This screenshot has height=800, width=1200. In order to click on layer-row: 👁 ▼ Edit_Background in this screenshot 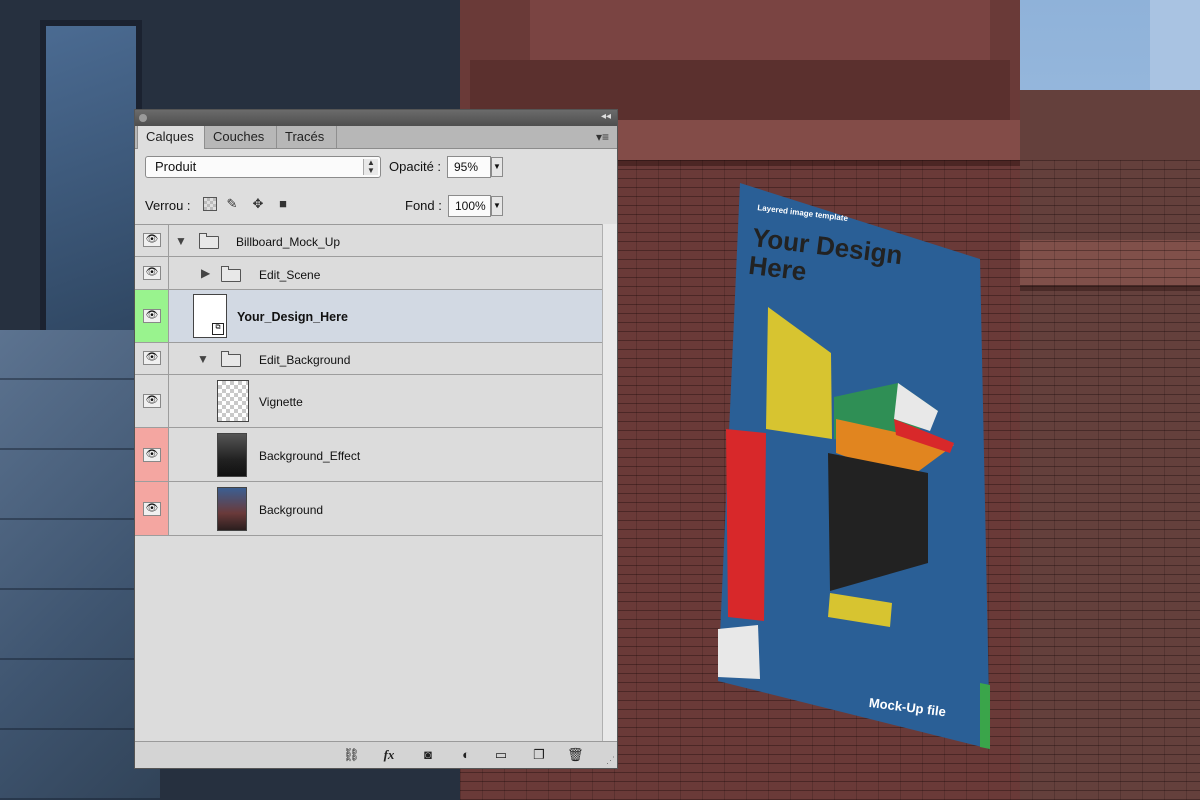, I will do `click(370, 359)`.